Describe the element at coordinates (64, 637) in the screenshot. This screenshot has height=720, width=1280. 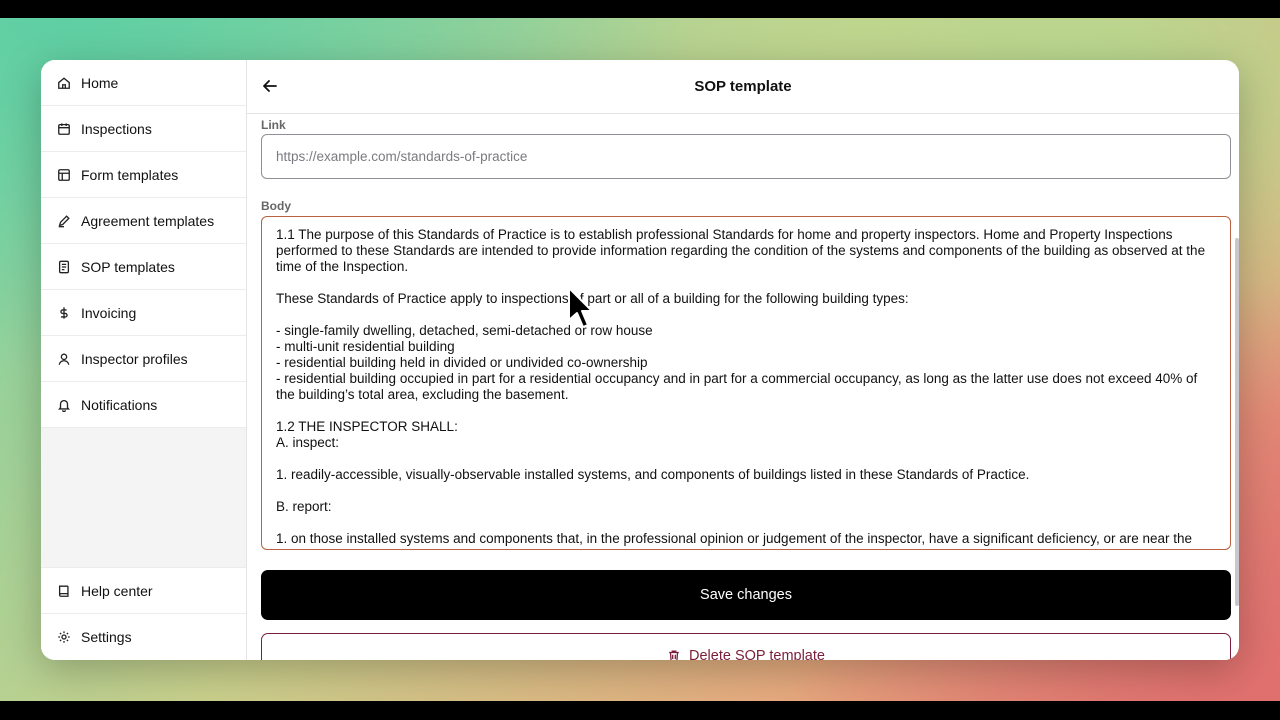
I see `gear-icon` at that location.